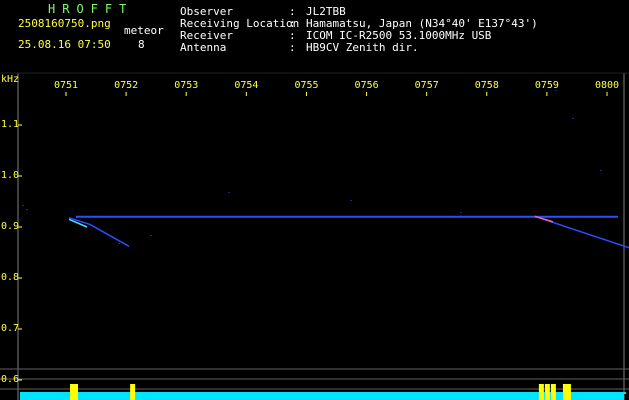 This screenshot has width=629, height=400. Describe the element at coordinates (246, 85) in the screenshot. I see `x-tick-label: 0754` at that location.